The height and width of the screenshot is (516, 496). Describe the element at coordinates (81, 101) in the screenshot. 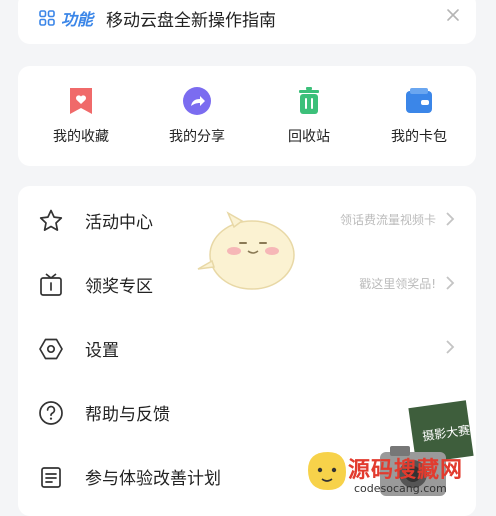

I see `bookmark-icon` at that location.